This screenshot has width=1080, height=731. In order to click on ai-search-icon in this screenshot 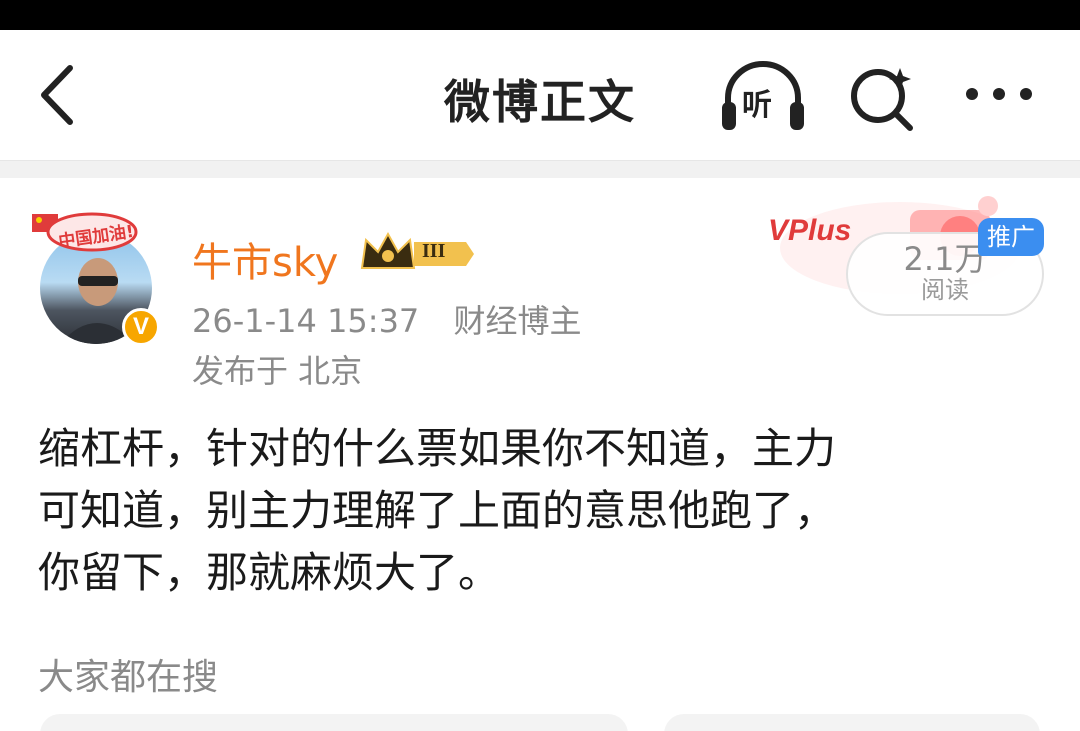, I will do `click(883, 96)`.